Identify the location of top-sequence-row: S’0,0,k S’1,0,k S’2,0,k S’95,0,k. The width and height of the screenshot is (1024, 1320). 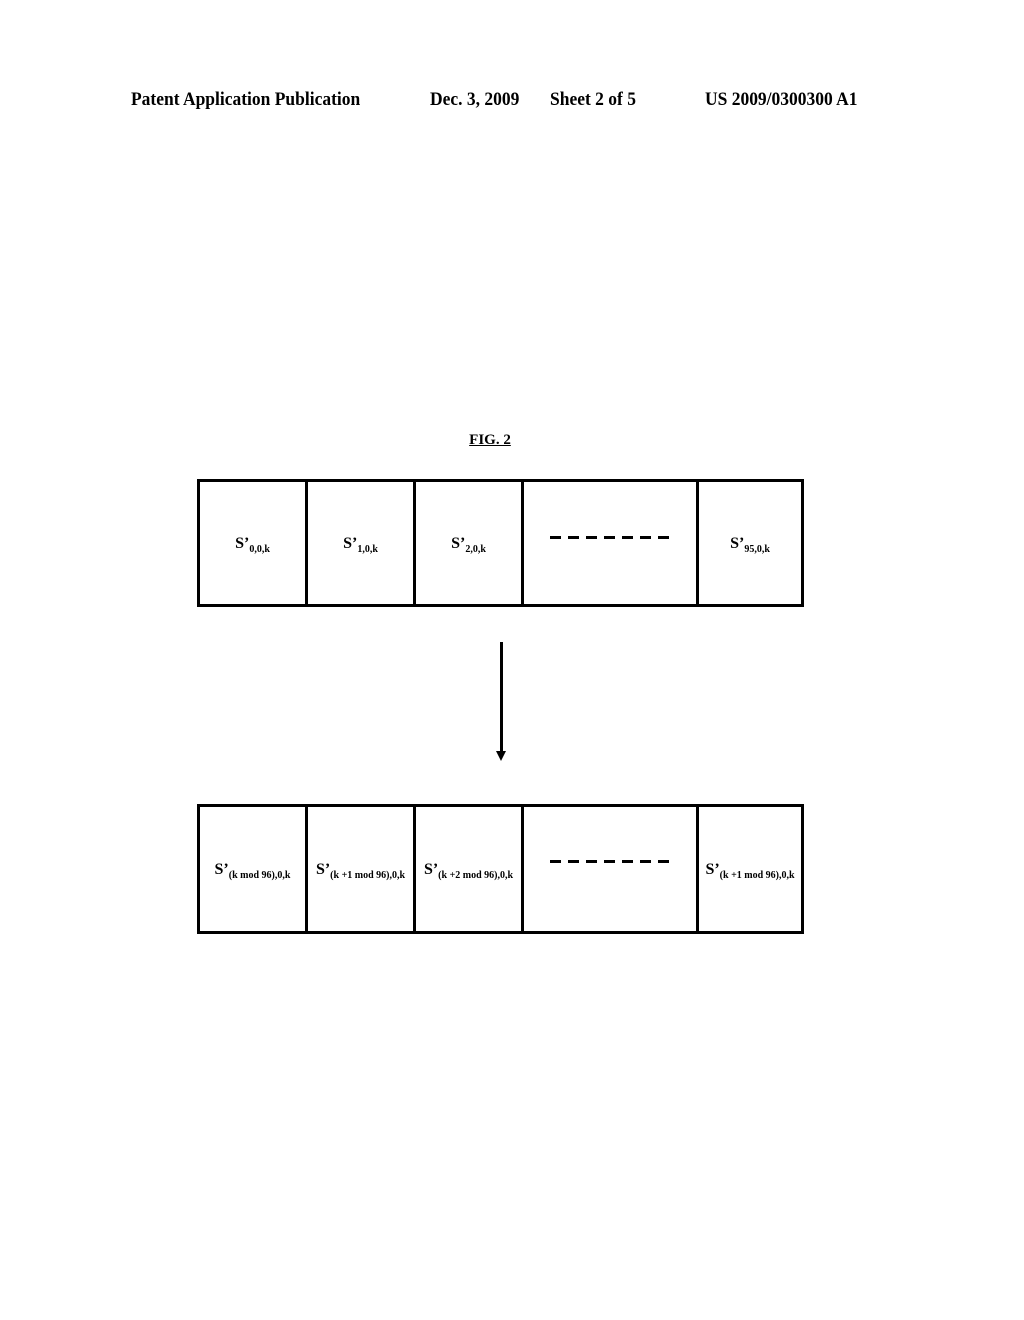
(500, 543).